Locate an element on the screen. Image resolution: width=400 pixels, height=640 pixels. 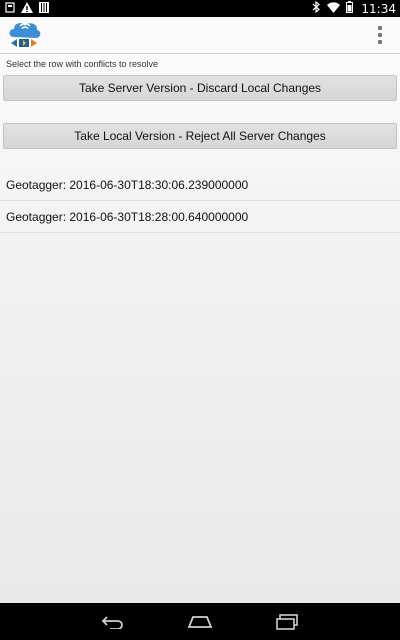
app-logo-icon is located at coordinates (24, 35).